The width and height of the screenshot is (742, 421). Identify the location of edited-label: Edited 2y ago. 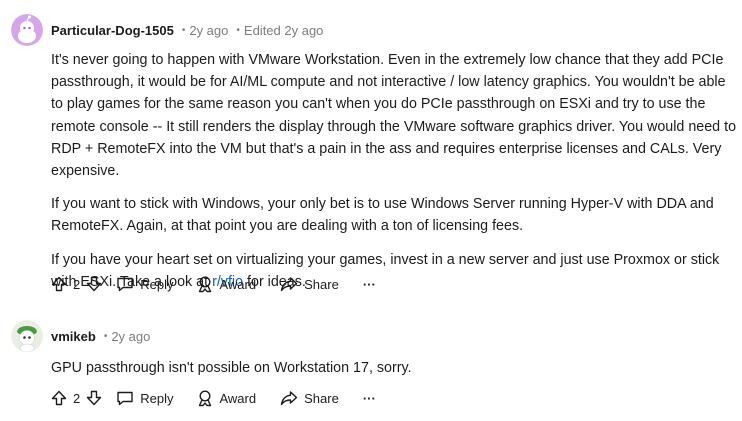
(283, 30).